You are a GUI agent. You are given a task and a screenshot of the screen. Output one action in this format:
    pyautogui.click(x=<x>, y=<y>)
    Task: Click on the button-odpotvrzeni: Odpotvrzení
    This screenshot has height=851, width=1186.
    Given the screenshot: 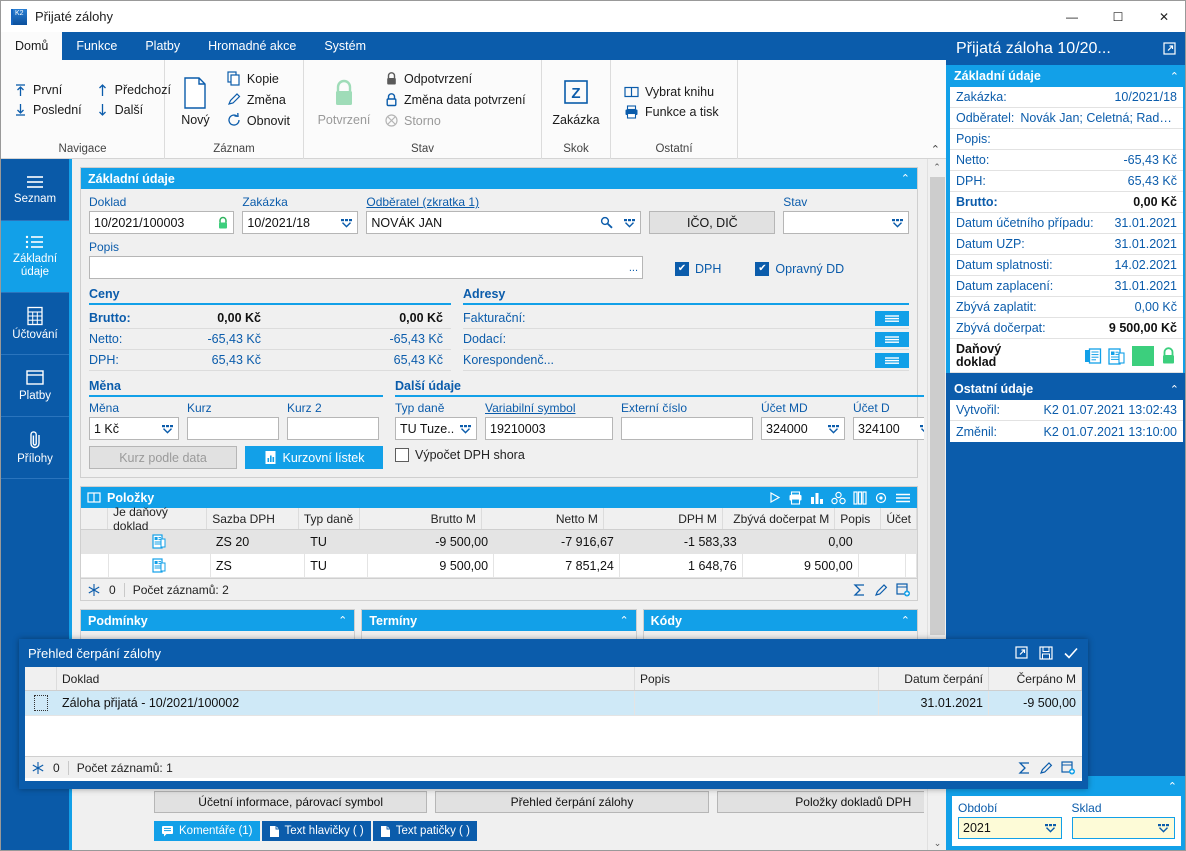 What is the action you would take?
    pyautogui.click(x=455, y=78)
    